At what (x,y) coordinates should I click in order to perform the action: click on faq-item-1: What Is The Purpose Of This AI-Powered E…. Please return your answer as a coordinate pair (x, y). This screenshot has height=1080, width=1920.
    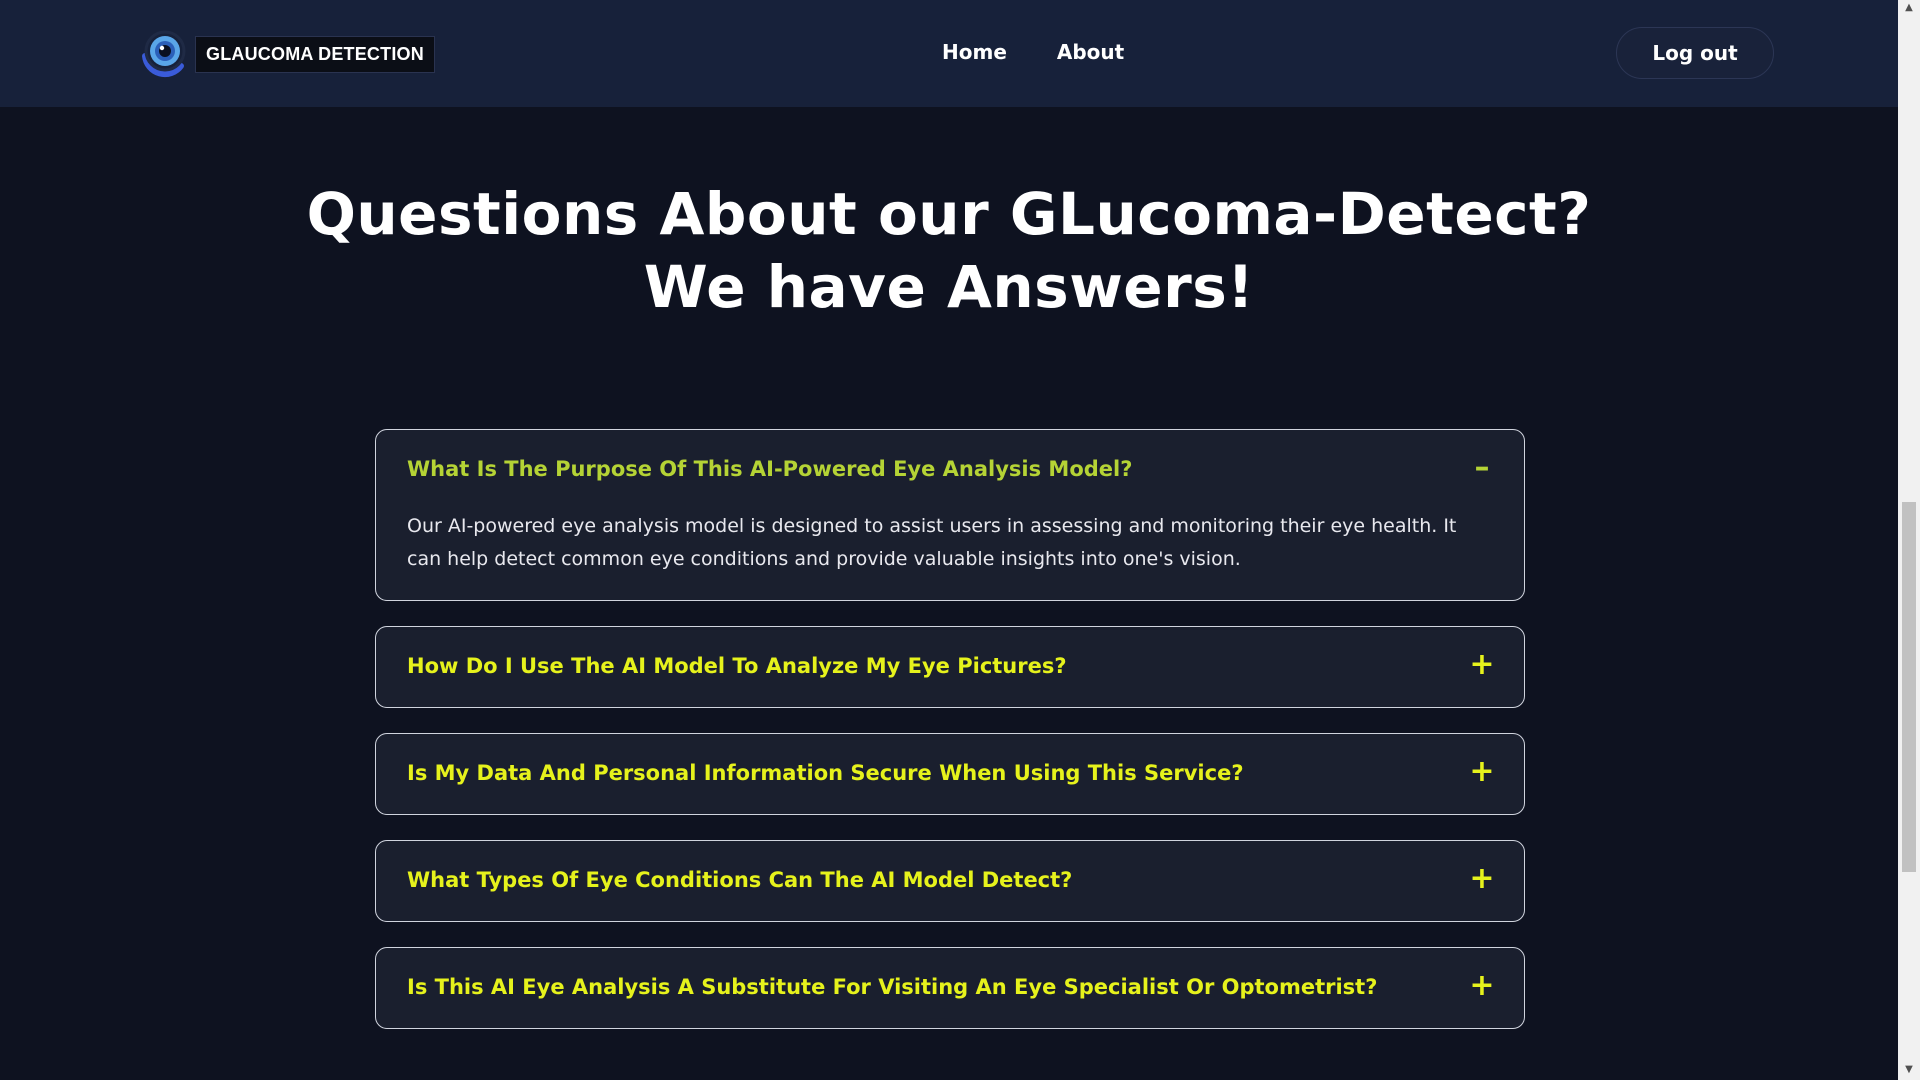
    Looking at the image, I should click on (950, 515).